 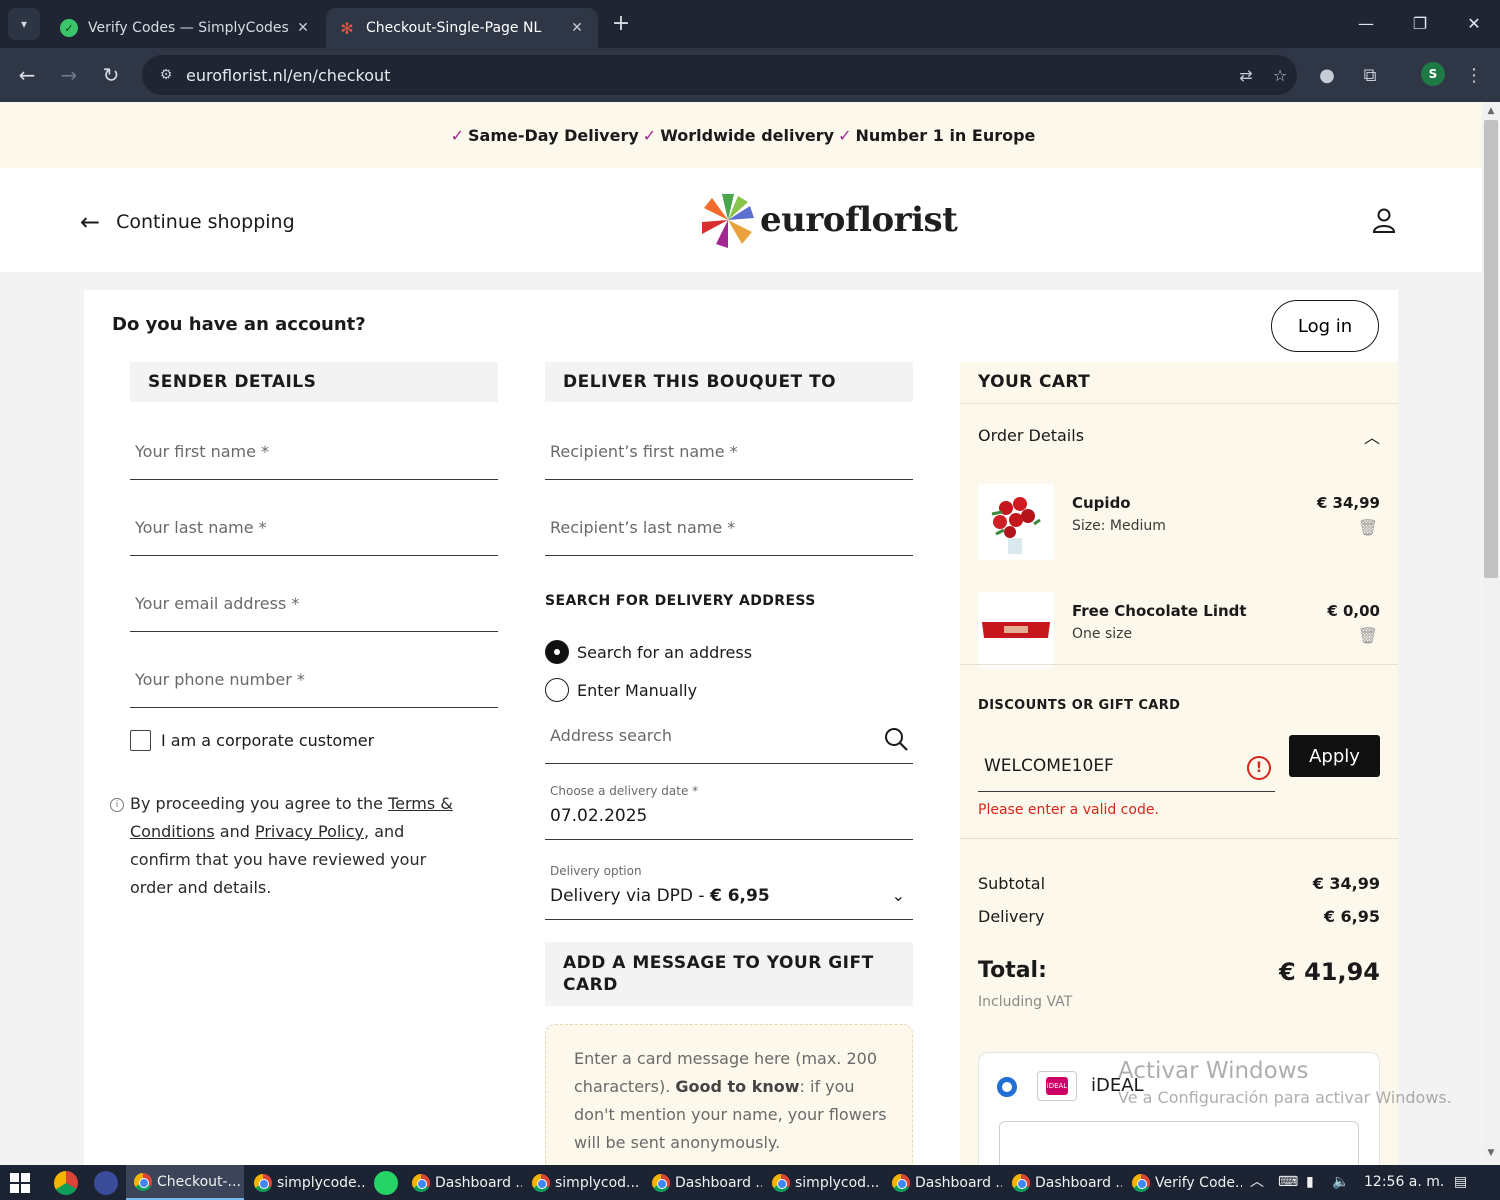 What do you see at coordinates (1179, 1143) in the screenshot?
I see `bank-select` at bounding box center [1179, 1143].